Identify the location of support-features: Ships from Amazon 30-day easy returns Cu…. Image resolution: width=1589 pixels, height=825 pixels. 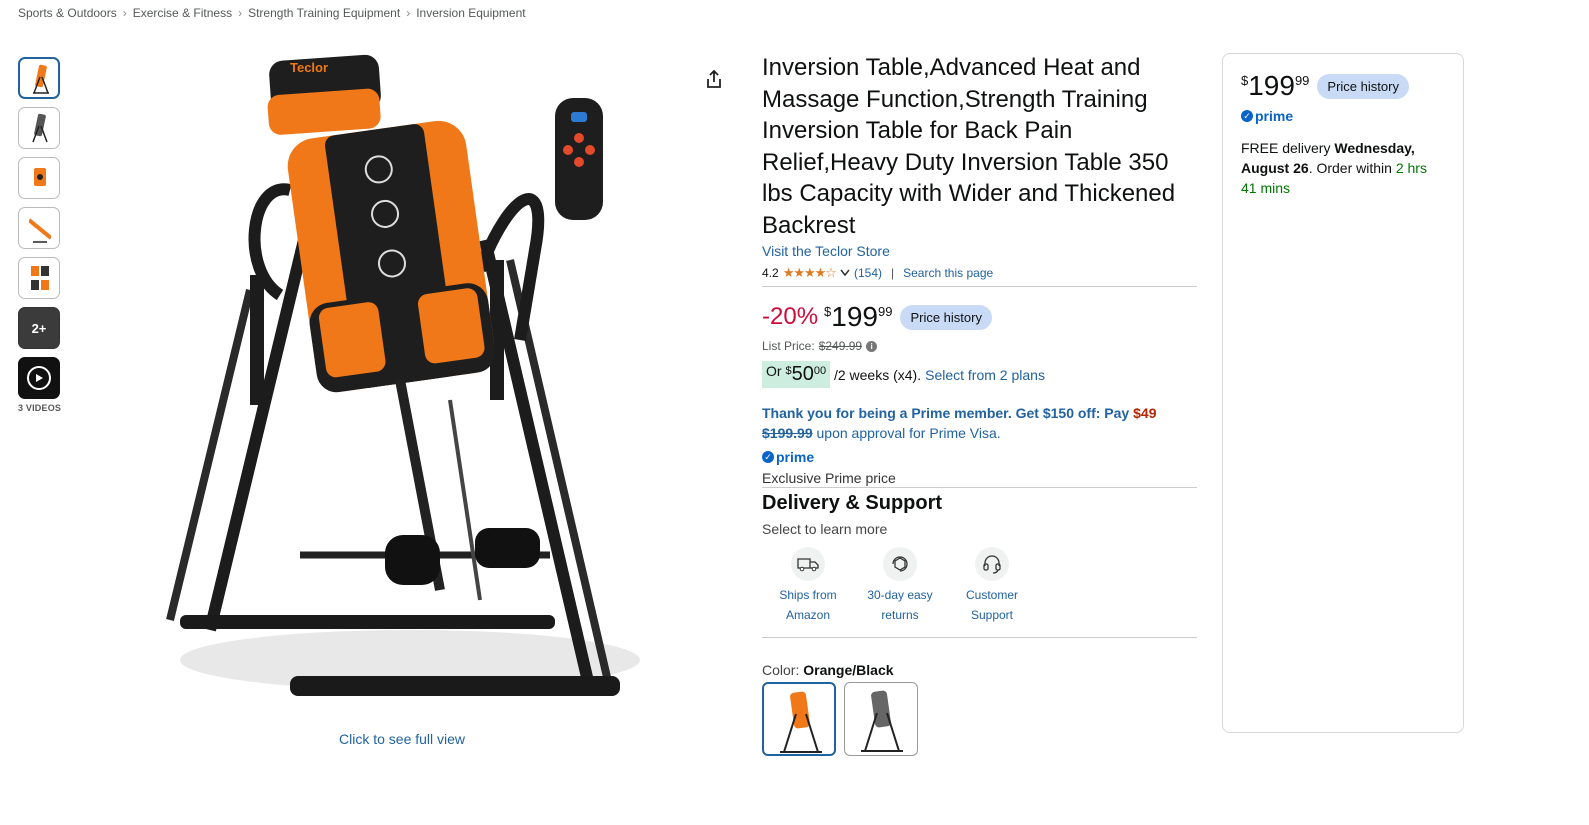
(979, 592).